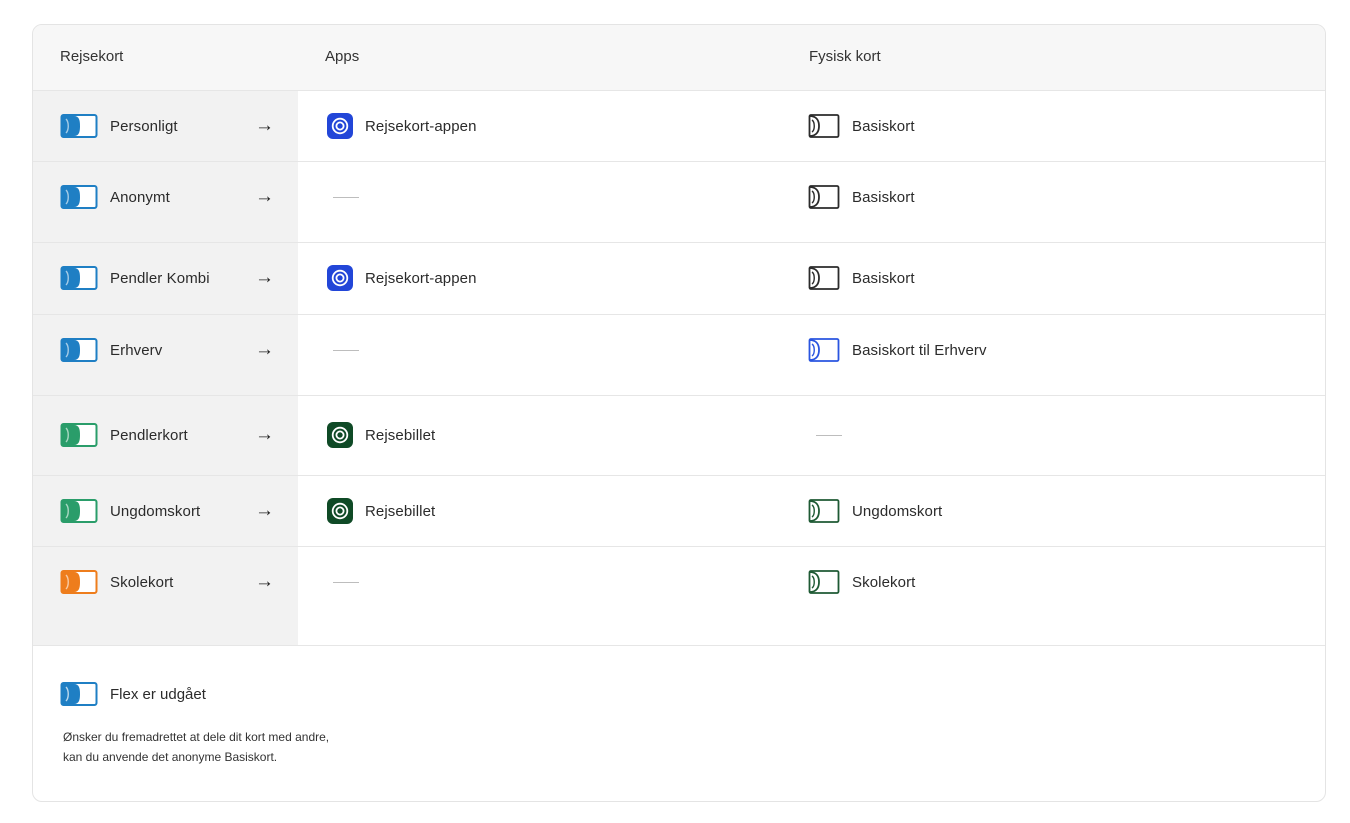 The height and width of the screenshot is (823, 1350). I want to click on rejsekort-type: Erhverv, so click(111, 350).